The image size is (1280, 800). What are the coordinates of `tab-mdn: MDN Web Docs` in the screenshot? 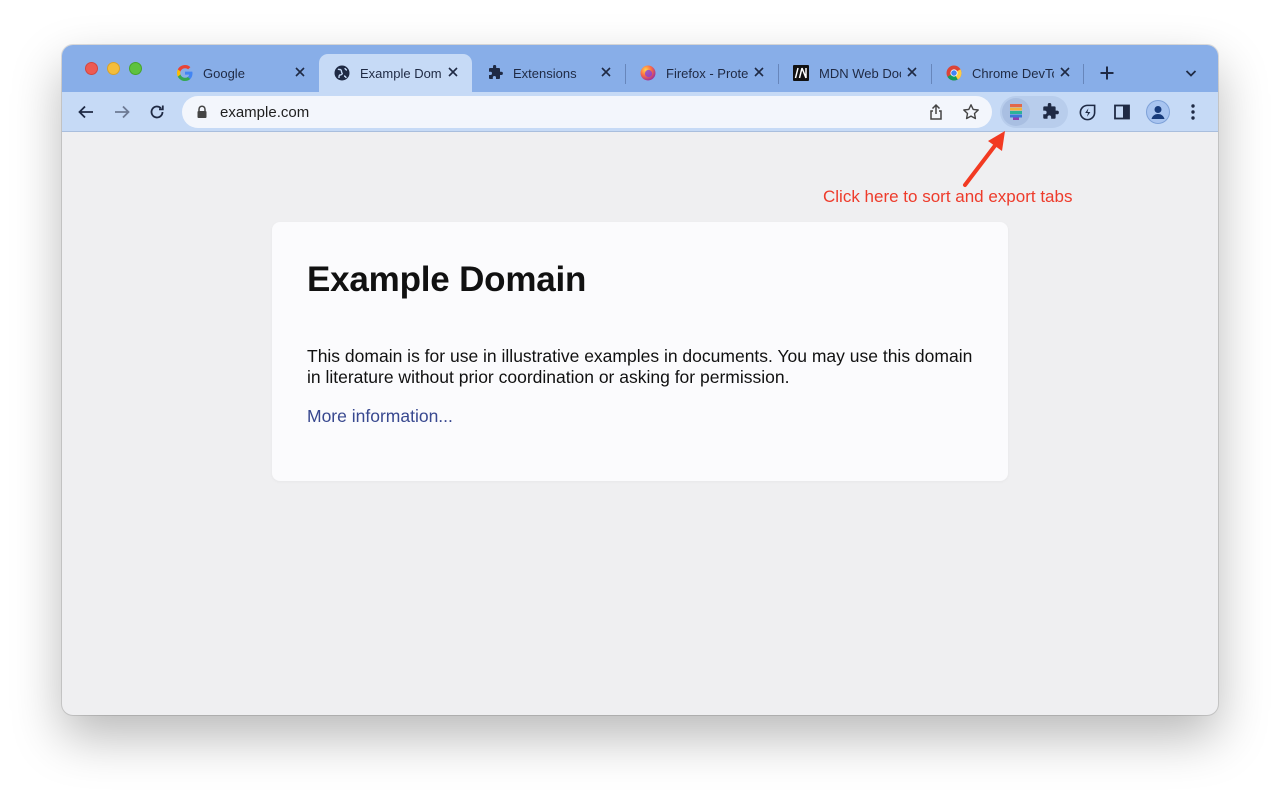 It's located at (854, 73).